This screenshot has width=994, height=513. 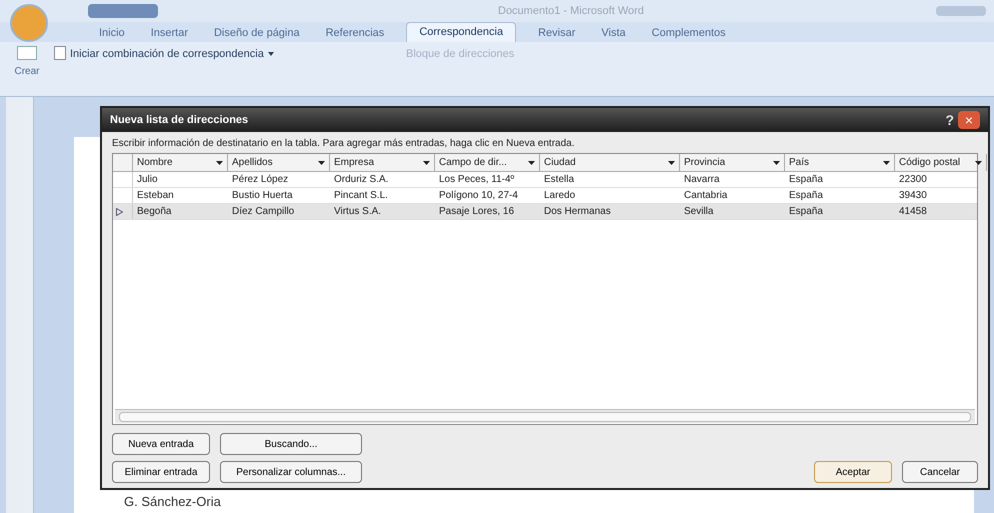 What do you see at coordinates (180, 162) in the screenshot?
I see `column-header: Nombre` at bounding box center [180, 162].